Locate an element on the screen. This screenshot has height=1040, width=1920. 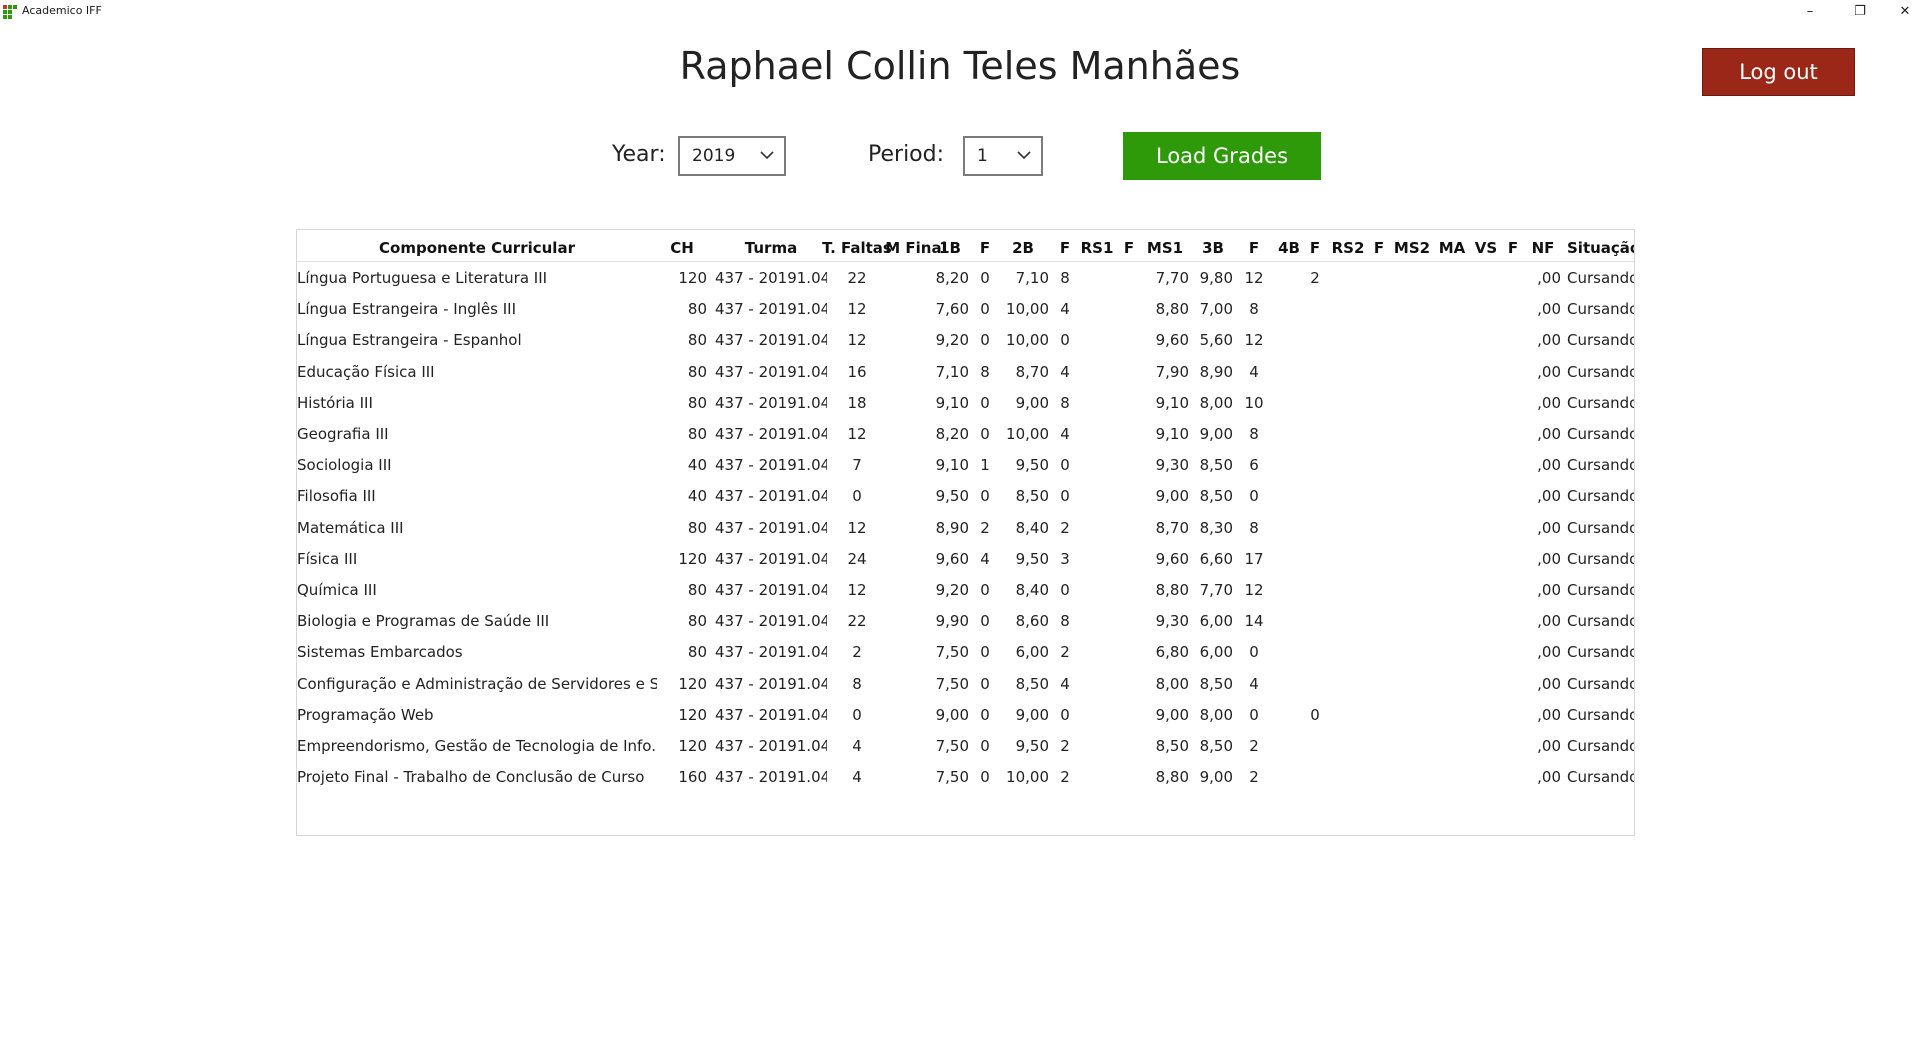
logout-button: Log out is located at coordinates (1778, 72).